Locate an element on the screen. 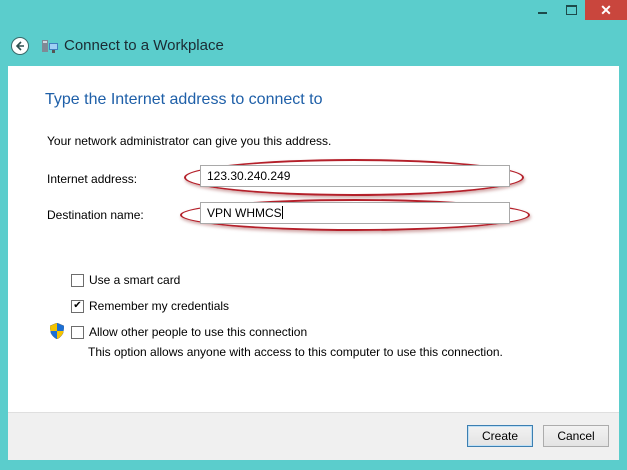 The height and width of the screenshot is (470, 627). title-bar: Connect to a Workplace is located at coordinates (313, 46).